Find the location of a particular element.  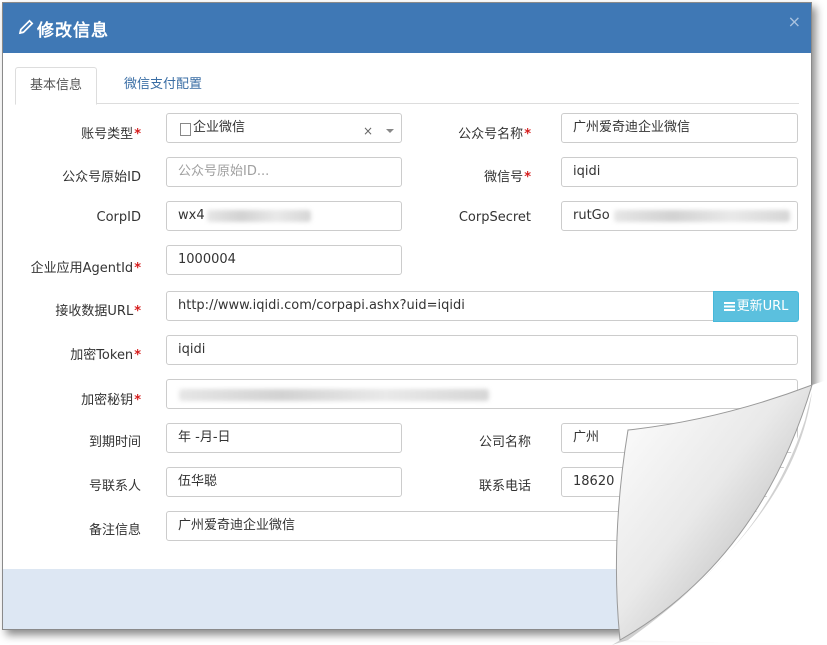

corp-id-input: wx4 is located at coordinates (284, 216).